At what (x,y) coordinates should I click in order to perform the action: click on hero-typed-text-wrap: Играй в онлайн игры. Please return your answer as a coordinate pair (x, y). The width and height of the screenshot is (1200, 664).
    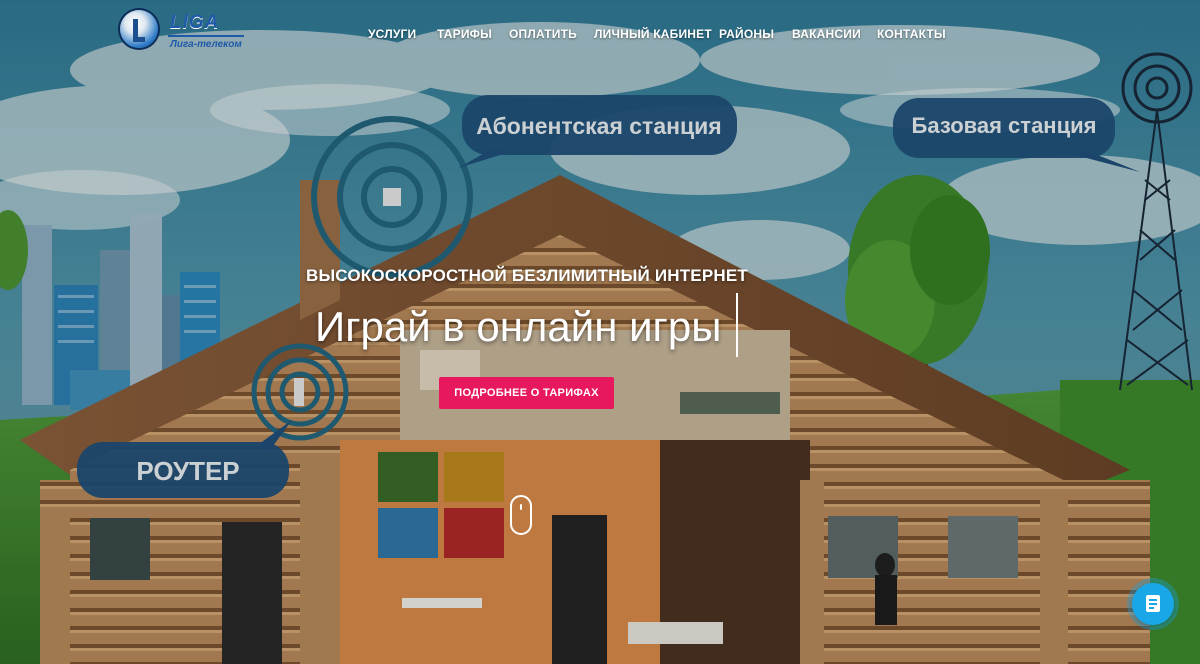
    Looking at the image, I should click on (518, 328).